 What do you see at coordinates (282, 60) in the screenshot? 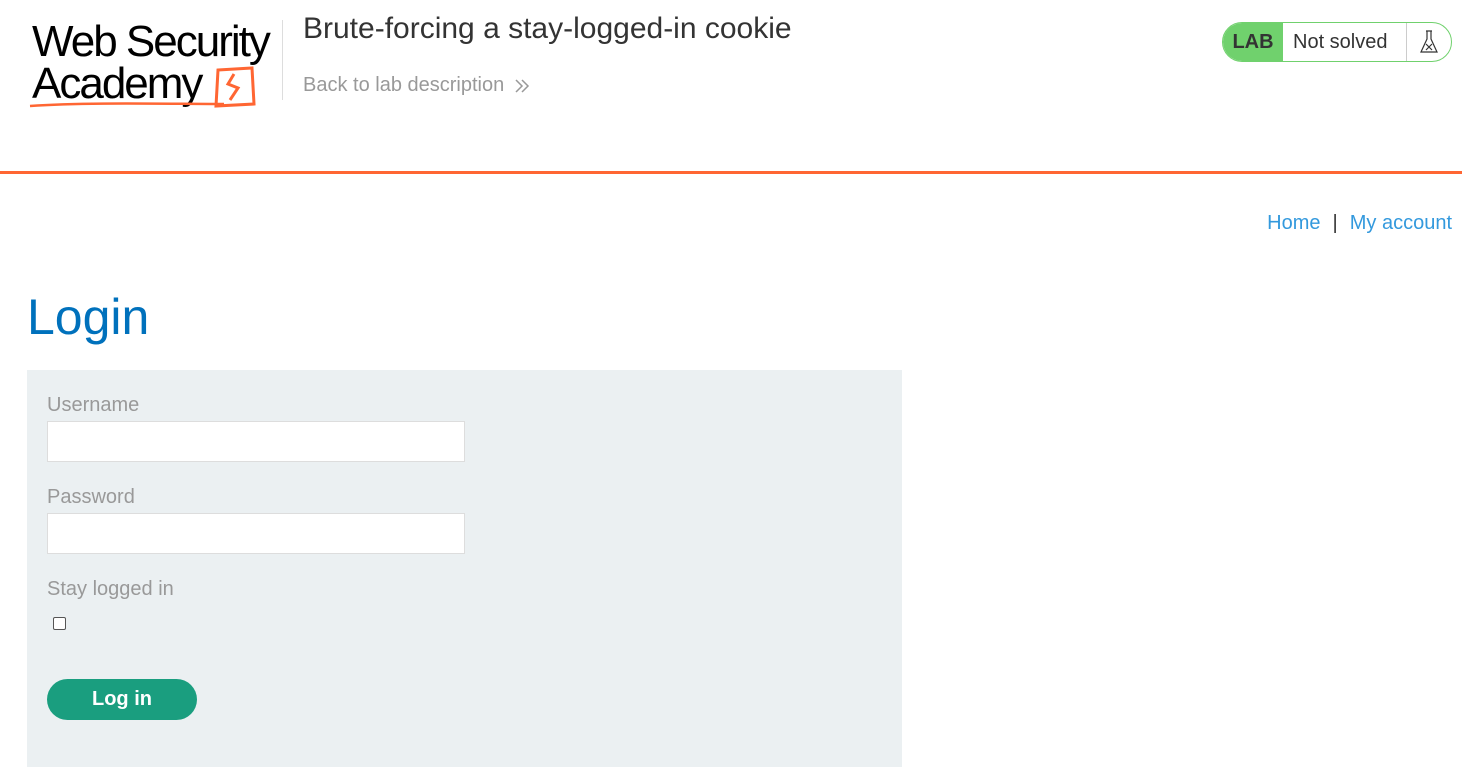
I see `header-divider` at bounding box center [282, 60].